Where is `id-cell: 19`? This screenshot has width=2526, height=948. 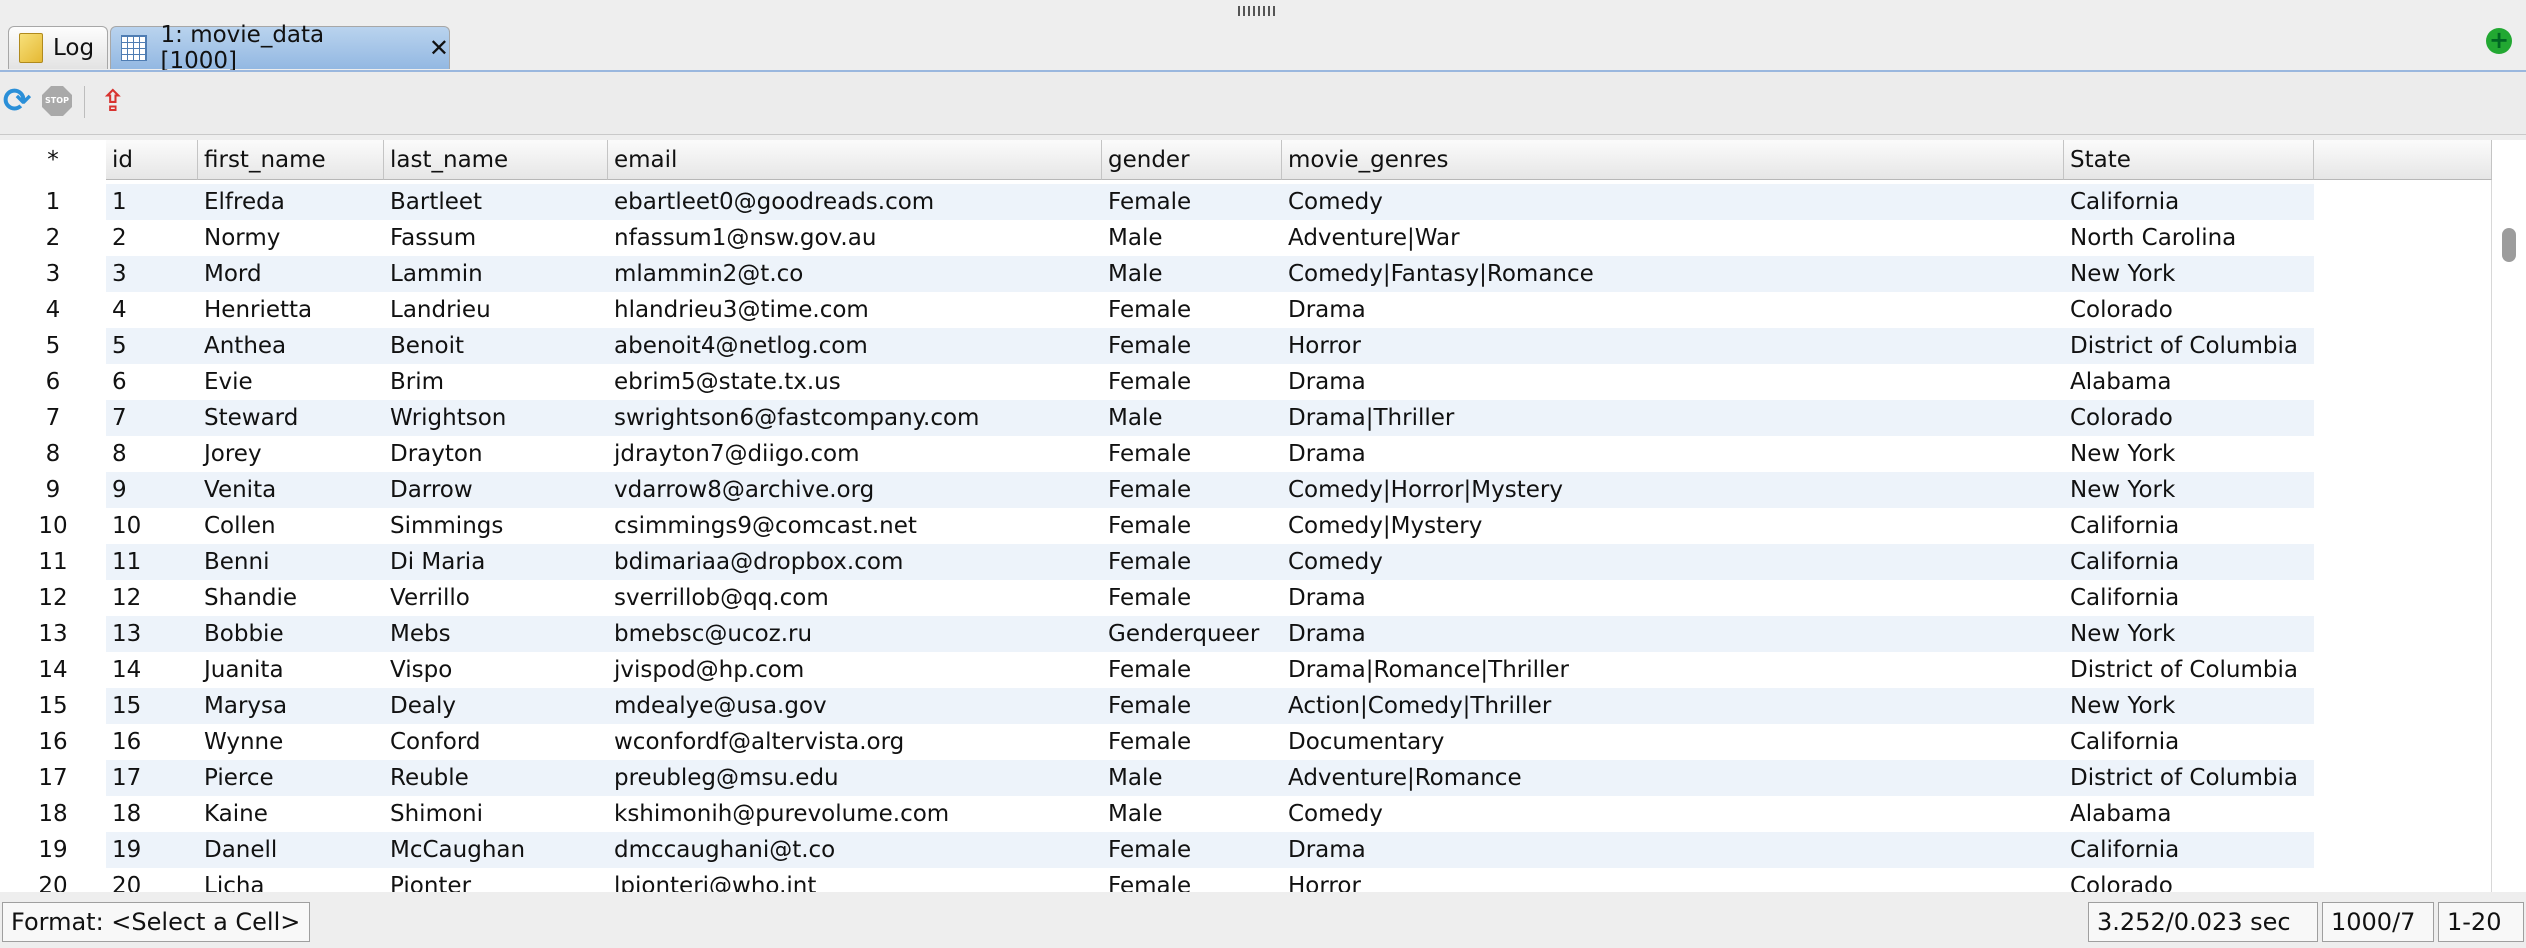 id-cell: 19 is located at coordinates (152, 850).